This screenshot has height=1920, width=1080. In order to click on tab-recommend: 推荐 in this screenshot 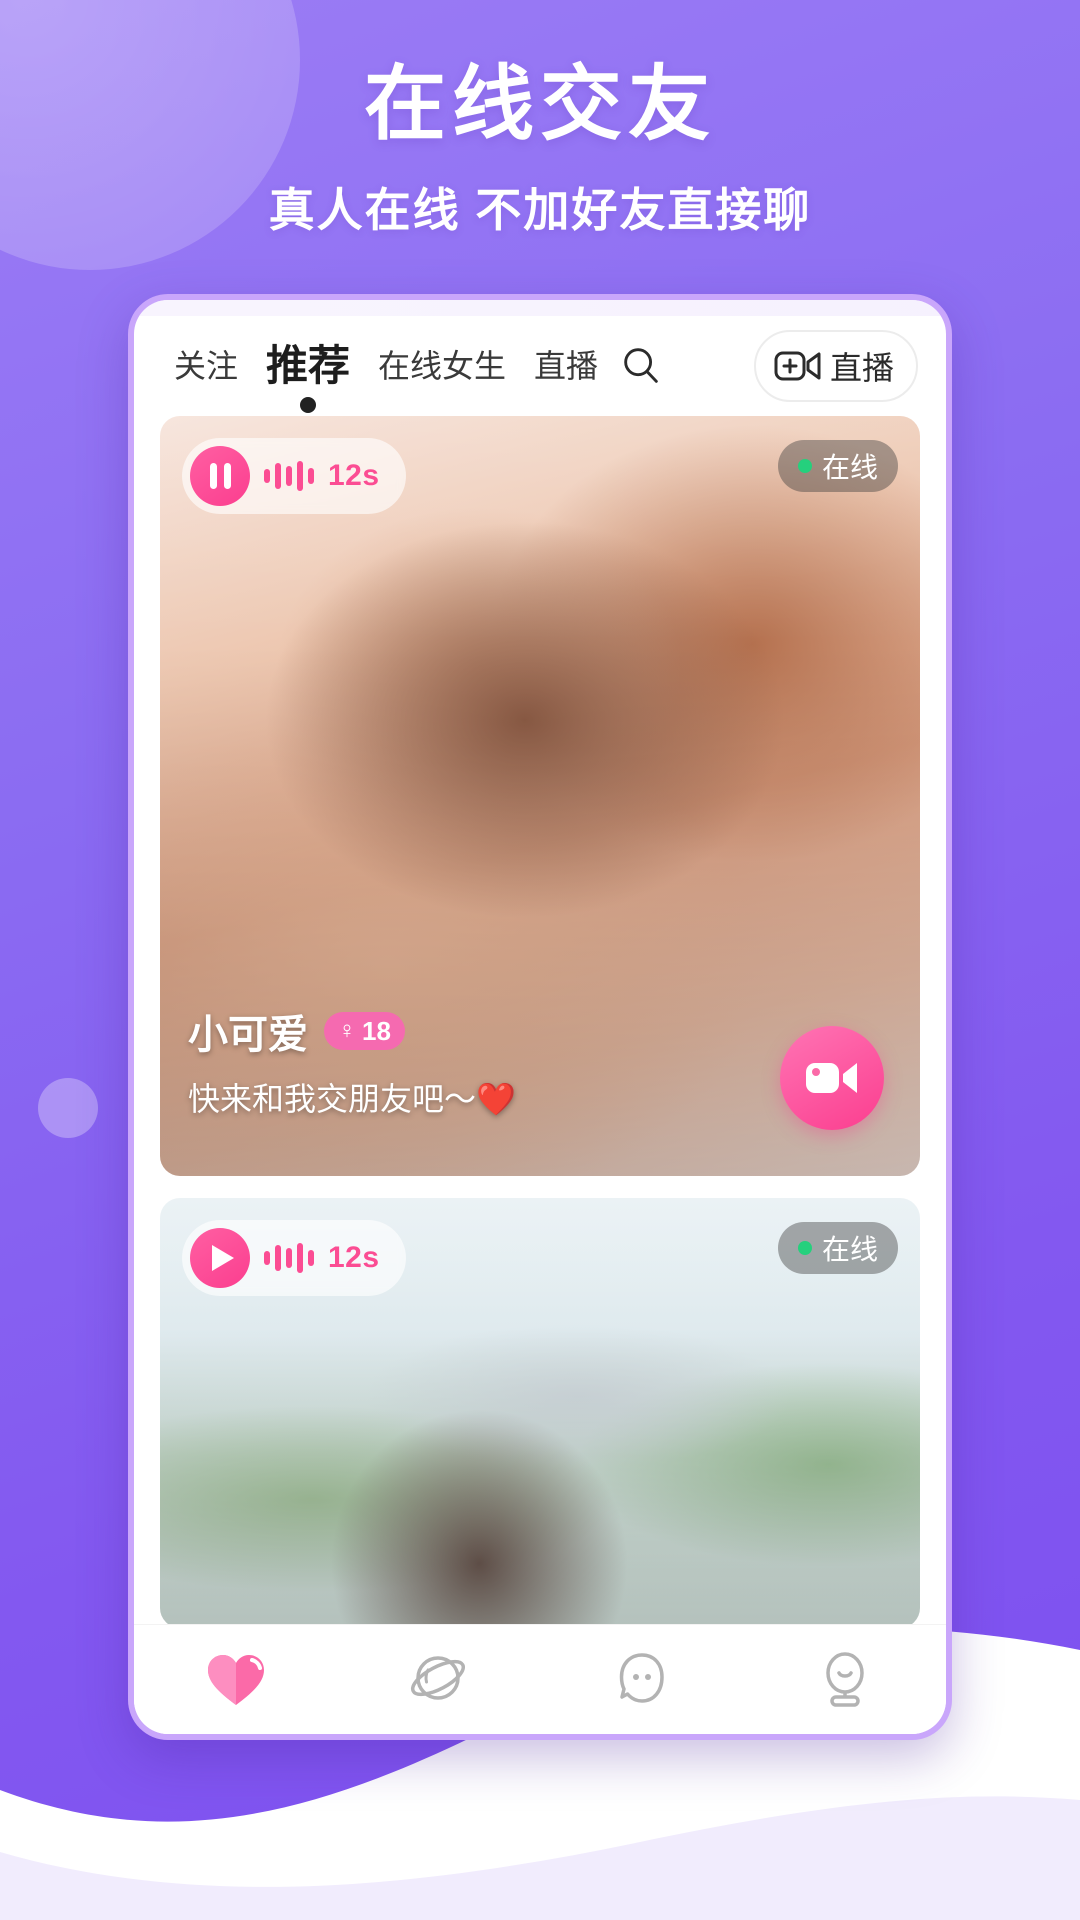, I will do `click(308, 377)`.